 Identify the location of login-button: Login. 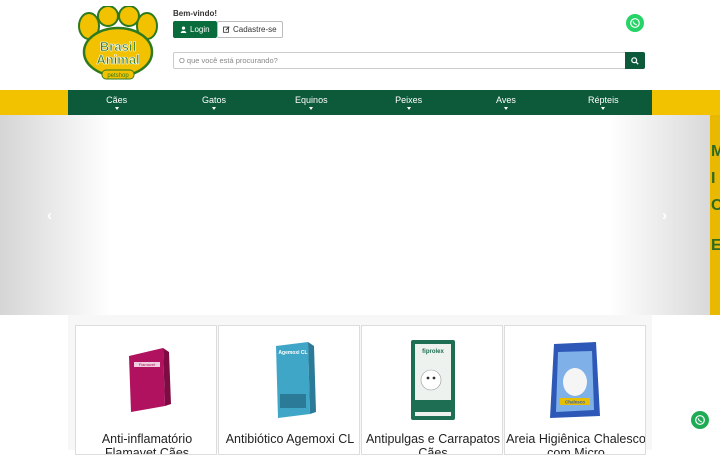
(195, 29).